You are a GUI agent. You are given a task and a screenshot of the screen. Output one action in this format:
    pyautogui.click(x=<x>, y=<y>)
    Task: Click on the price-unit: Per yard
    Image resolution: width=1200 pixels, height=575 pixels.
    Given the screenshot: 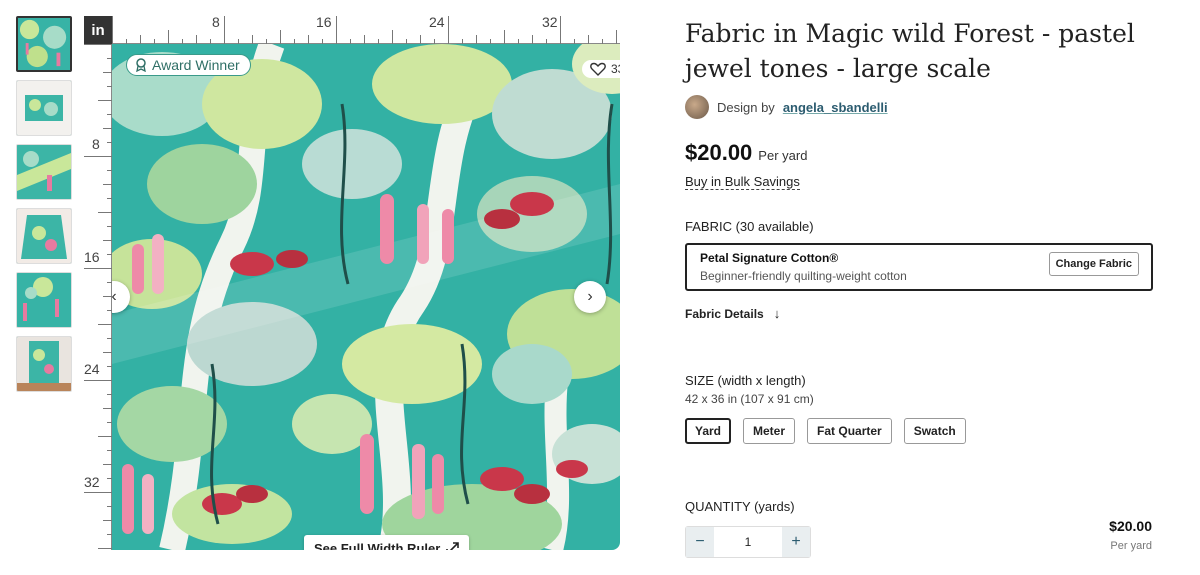 What is the action you would take?
    pyautogui.click(x=783, y=155)
    